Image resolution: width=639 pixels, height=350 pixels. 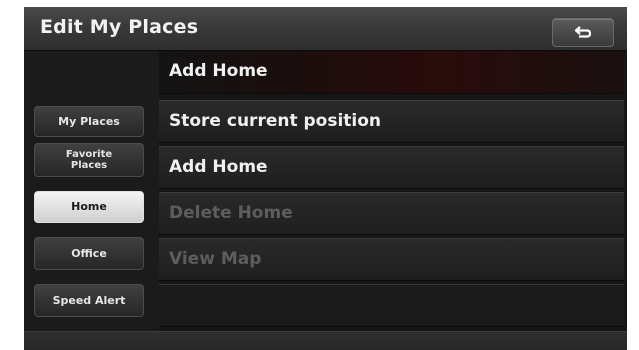 What do you see at coordinates (391, 121) in the screenshot?
I see `list-item-store-current-position: Store current position` at bounding box center [391, 121].